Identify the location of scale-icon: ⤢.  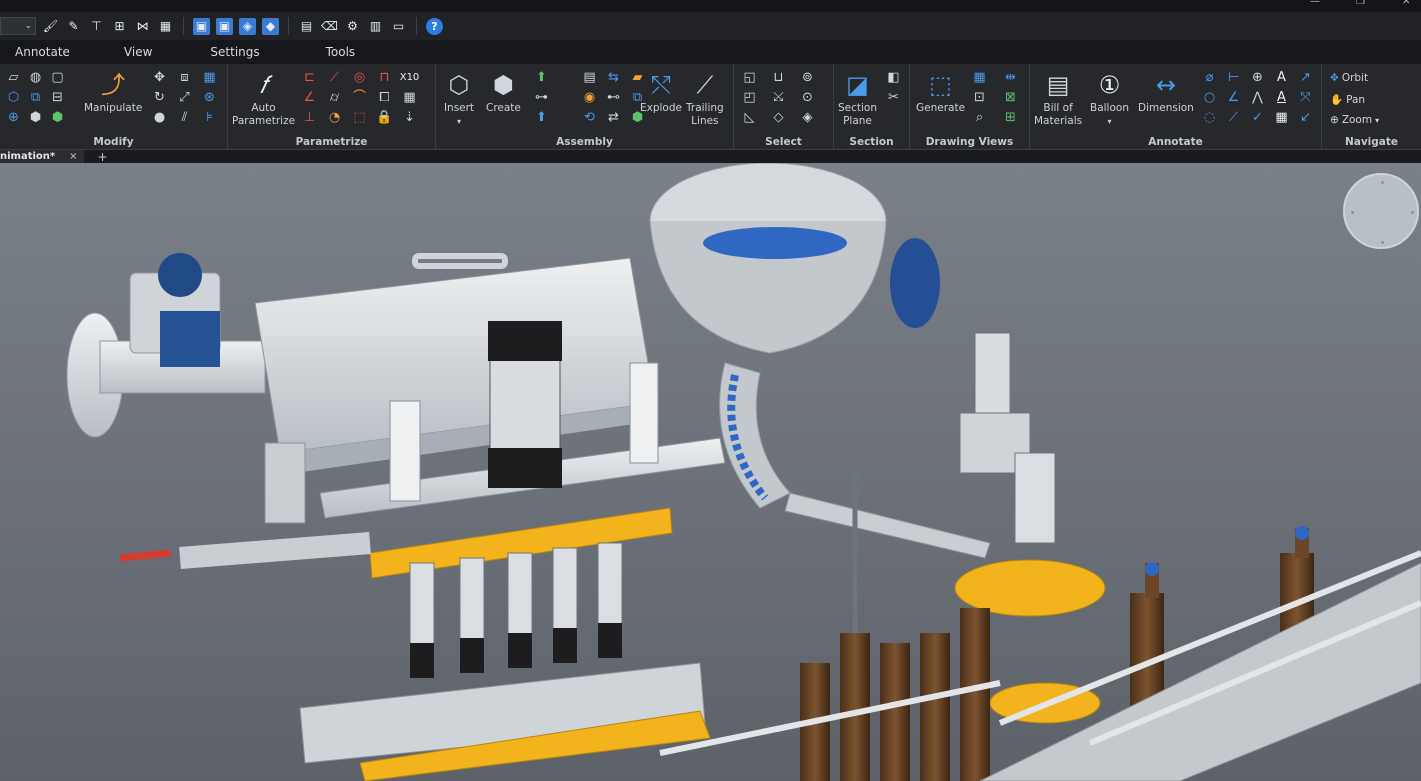
(184, 97).